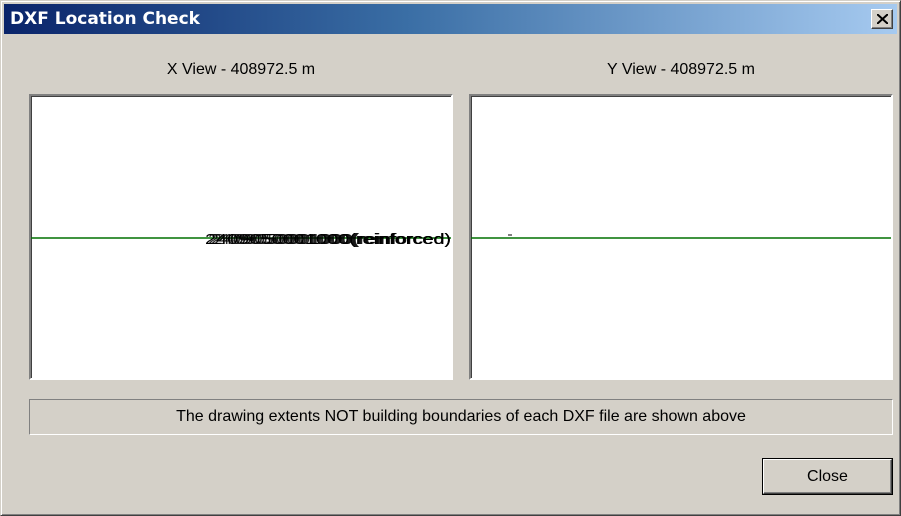 This screenshot has height=516, width=901. I want to click on x-view-label: X View - 408972.5 m, so click(241, 69).